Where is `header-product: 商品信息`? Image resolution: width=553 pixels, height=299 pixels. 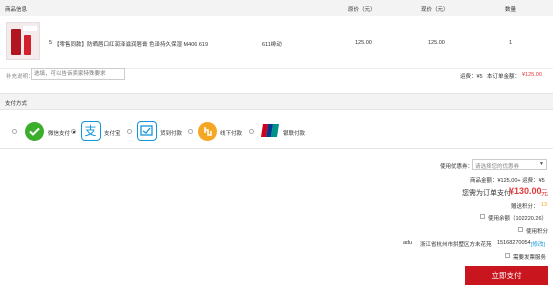
header-product: 商品信息 is located at coordinates (16, 10).